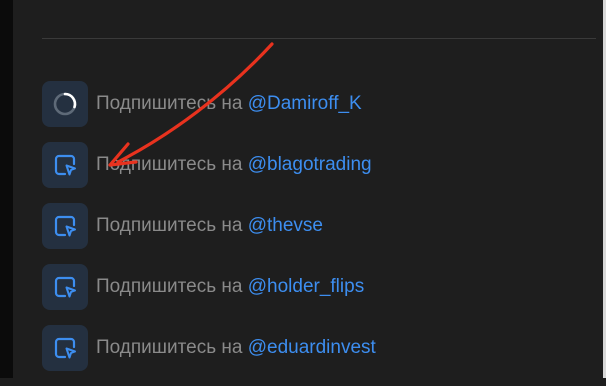 The width and height of the screenshot is (606, 386). What do you see at coordinates (6, 189) in the screenshot?
I see `left-window-edge` at bounding box center [6, 189].